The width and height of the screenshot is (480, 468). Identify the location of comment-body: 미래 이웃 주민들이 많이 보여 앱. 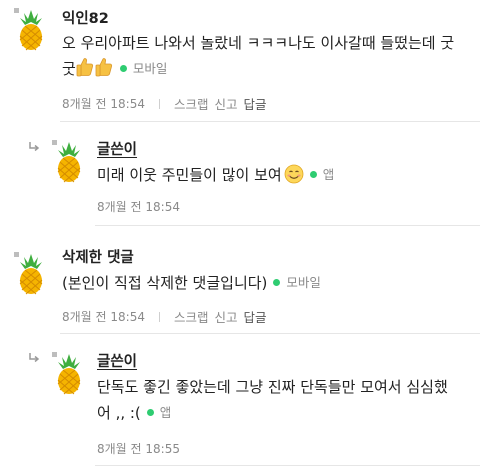
(284, 175).